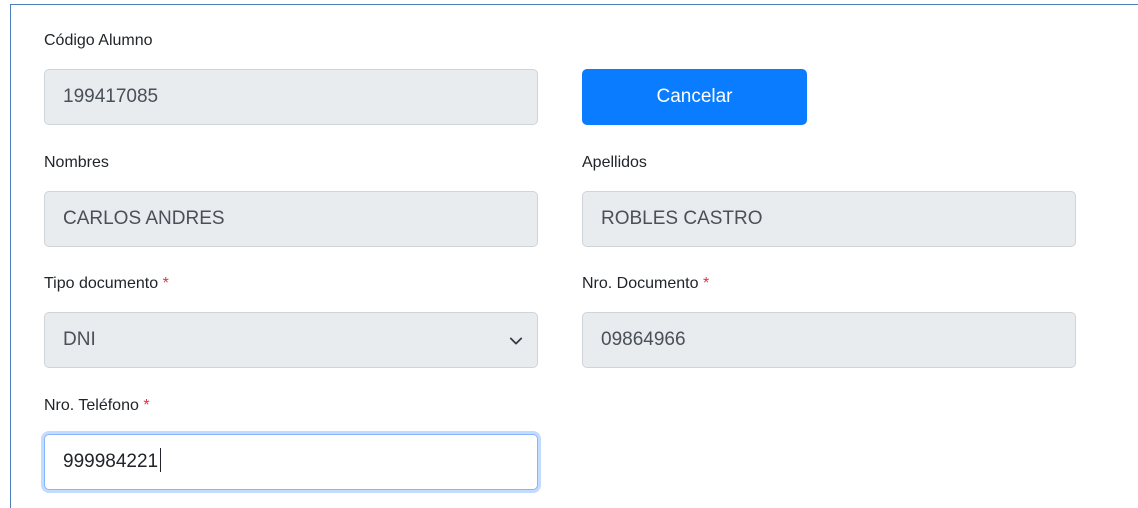 This screenshot has height=508, width=1138. What do you see at coordinates (144, 218) in the screenshot?
I see `nombres-value: CARLOS ANDRES` at bounding box center [144, 218].